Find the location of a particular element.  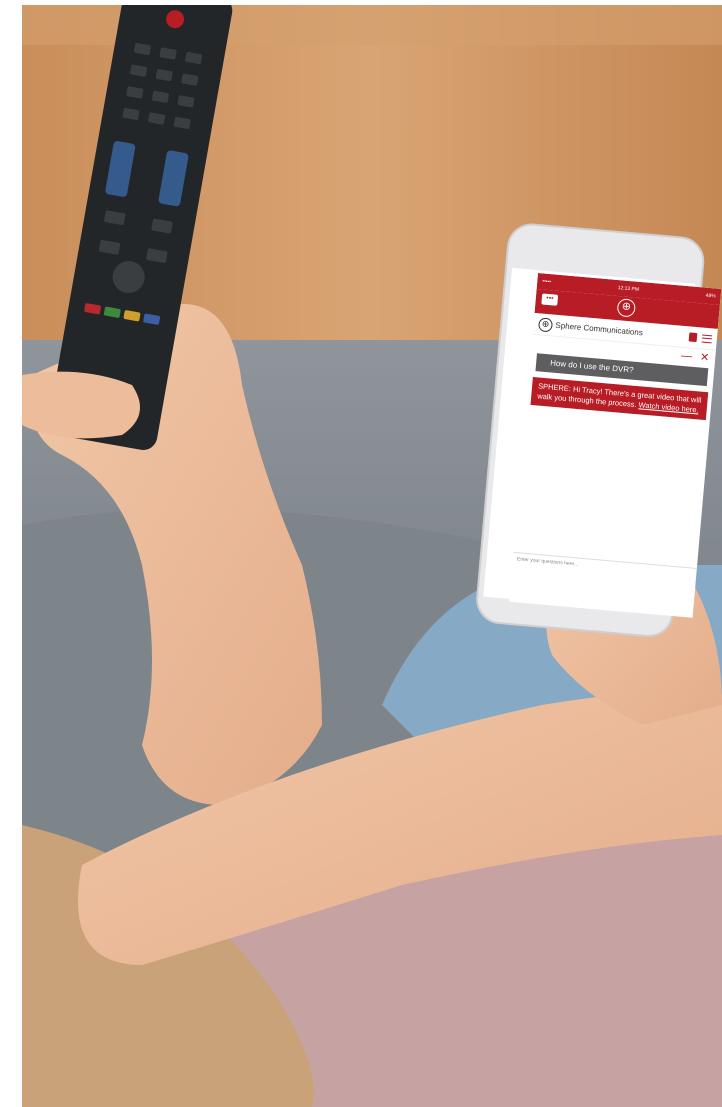

hamburger-menu-icon is located at coordinates (707, 338).